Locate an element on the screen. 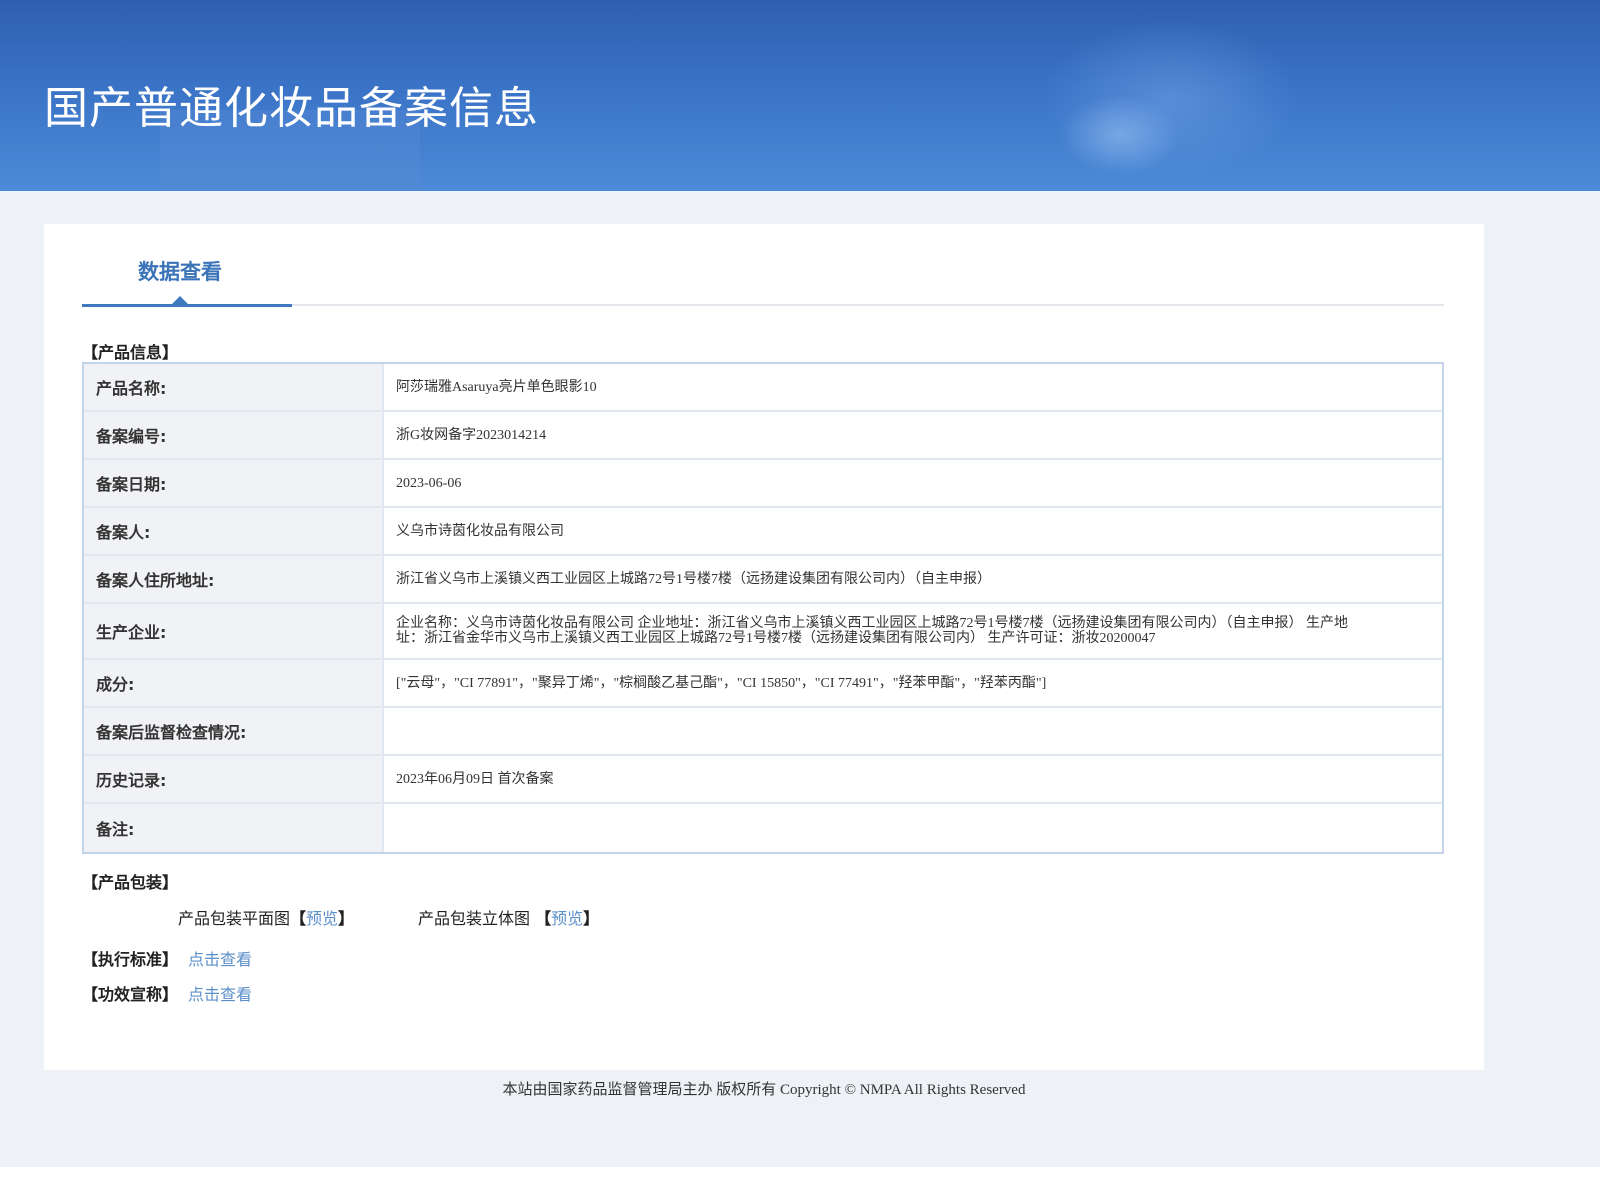 The width and height of the screenshot is (1600, 1185). efficacy-heading: 【功效宣称】 is located at coordinates (130, 994).